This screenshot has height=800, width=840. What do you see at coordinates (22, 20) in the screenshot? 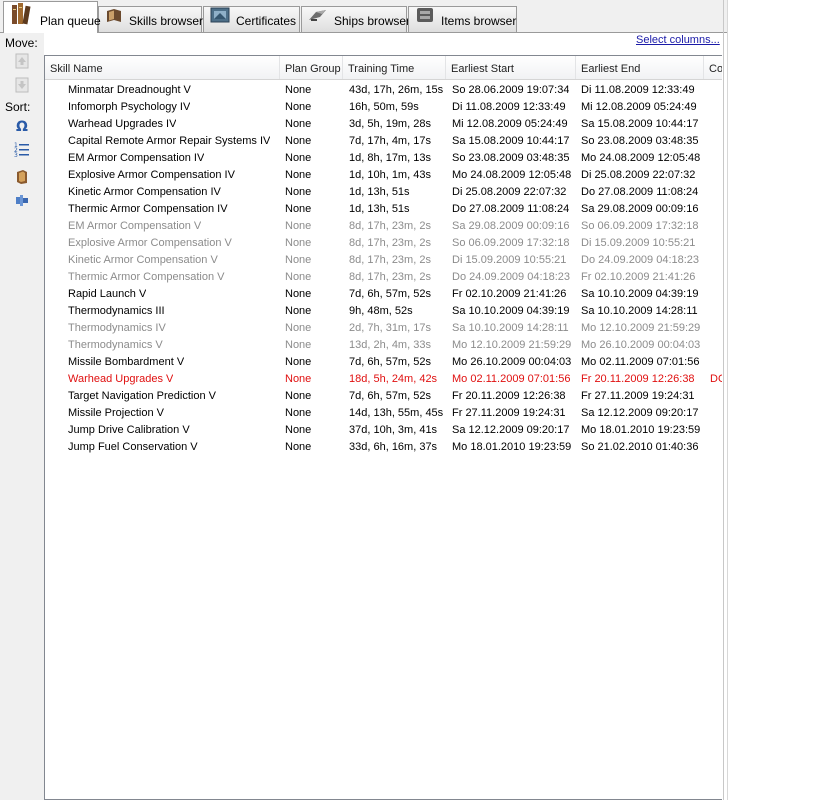
I see `books-icon` at bounding box center [22, 20].